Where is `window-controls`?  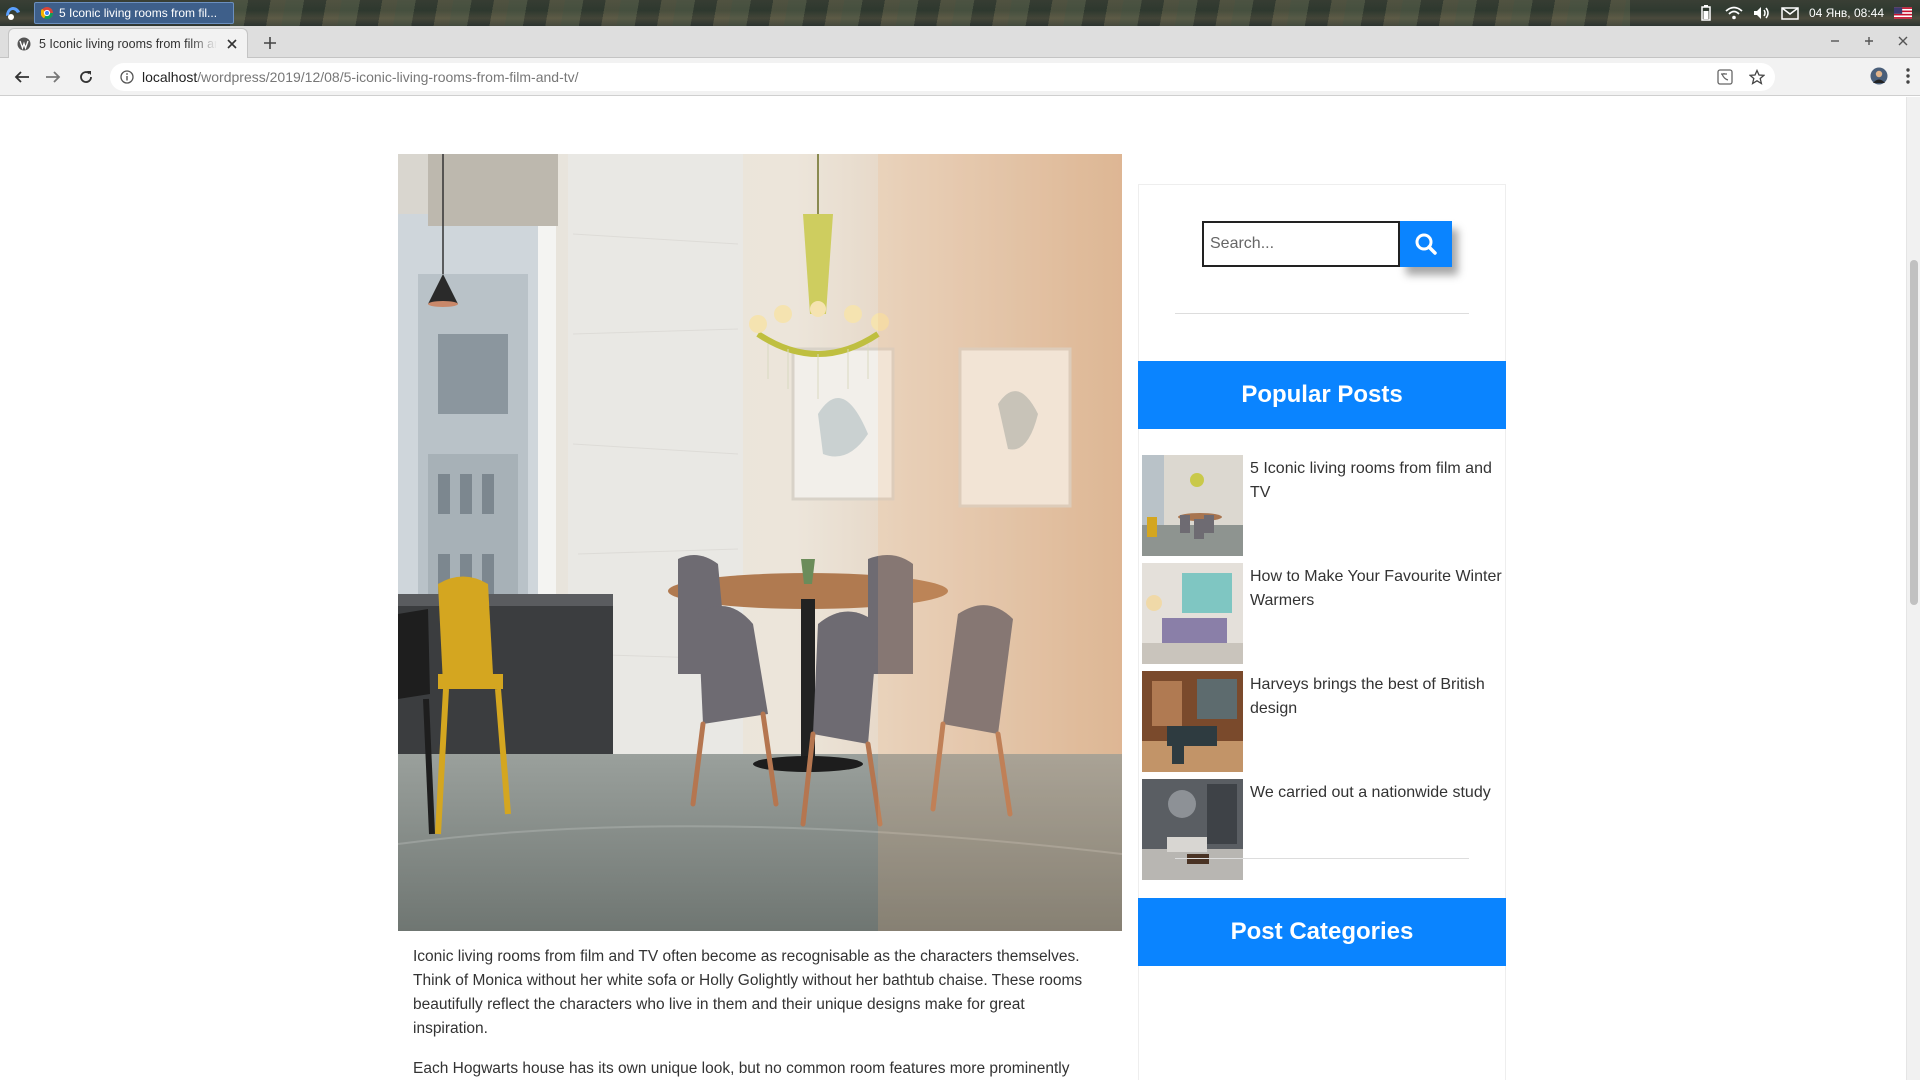 window-controls is located at coordinates (1869, 41).